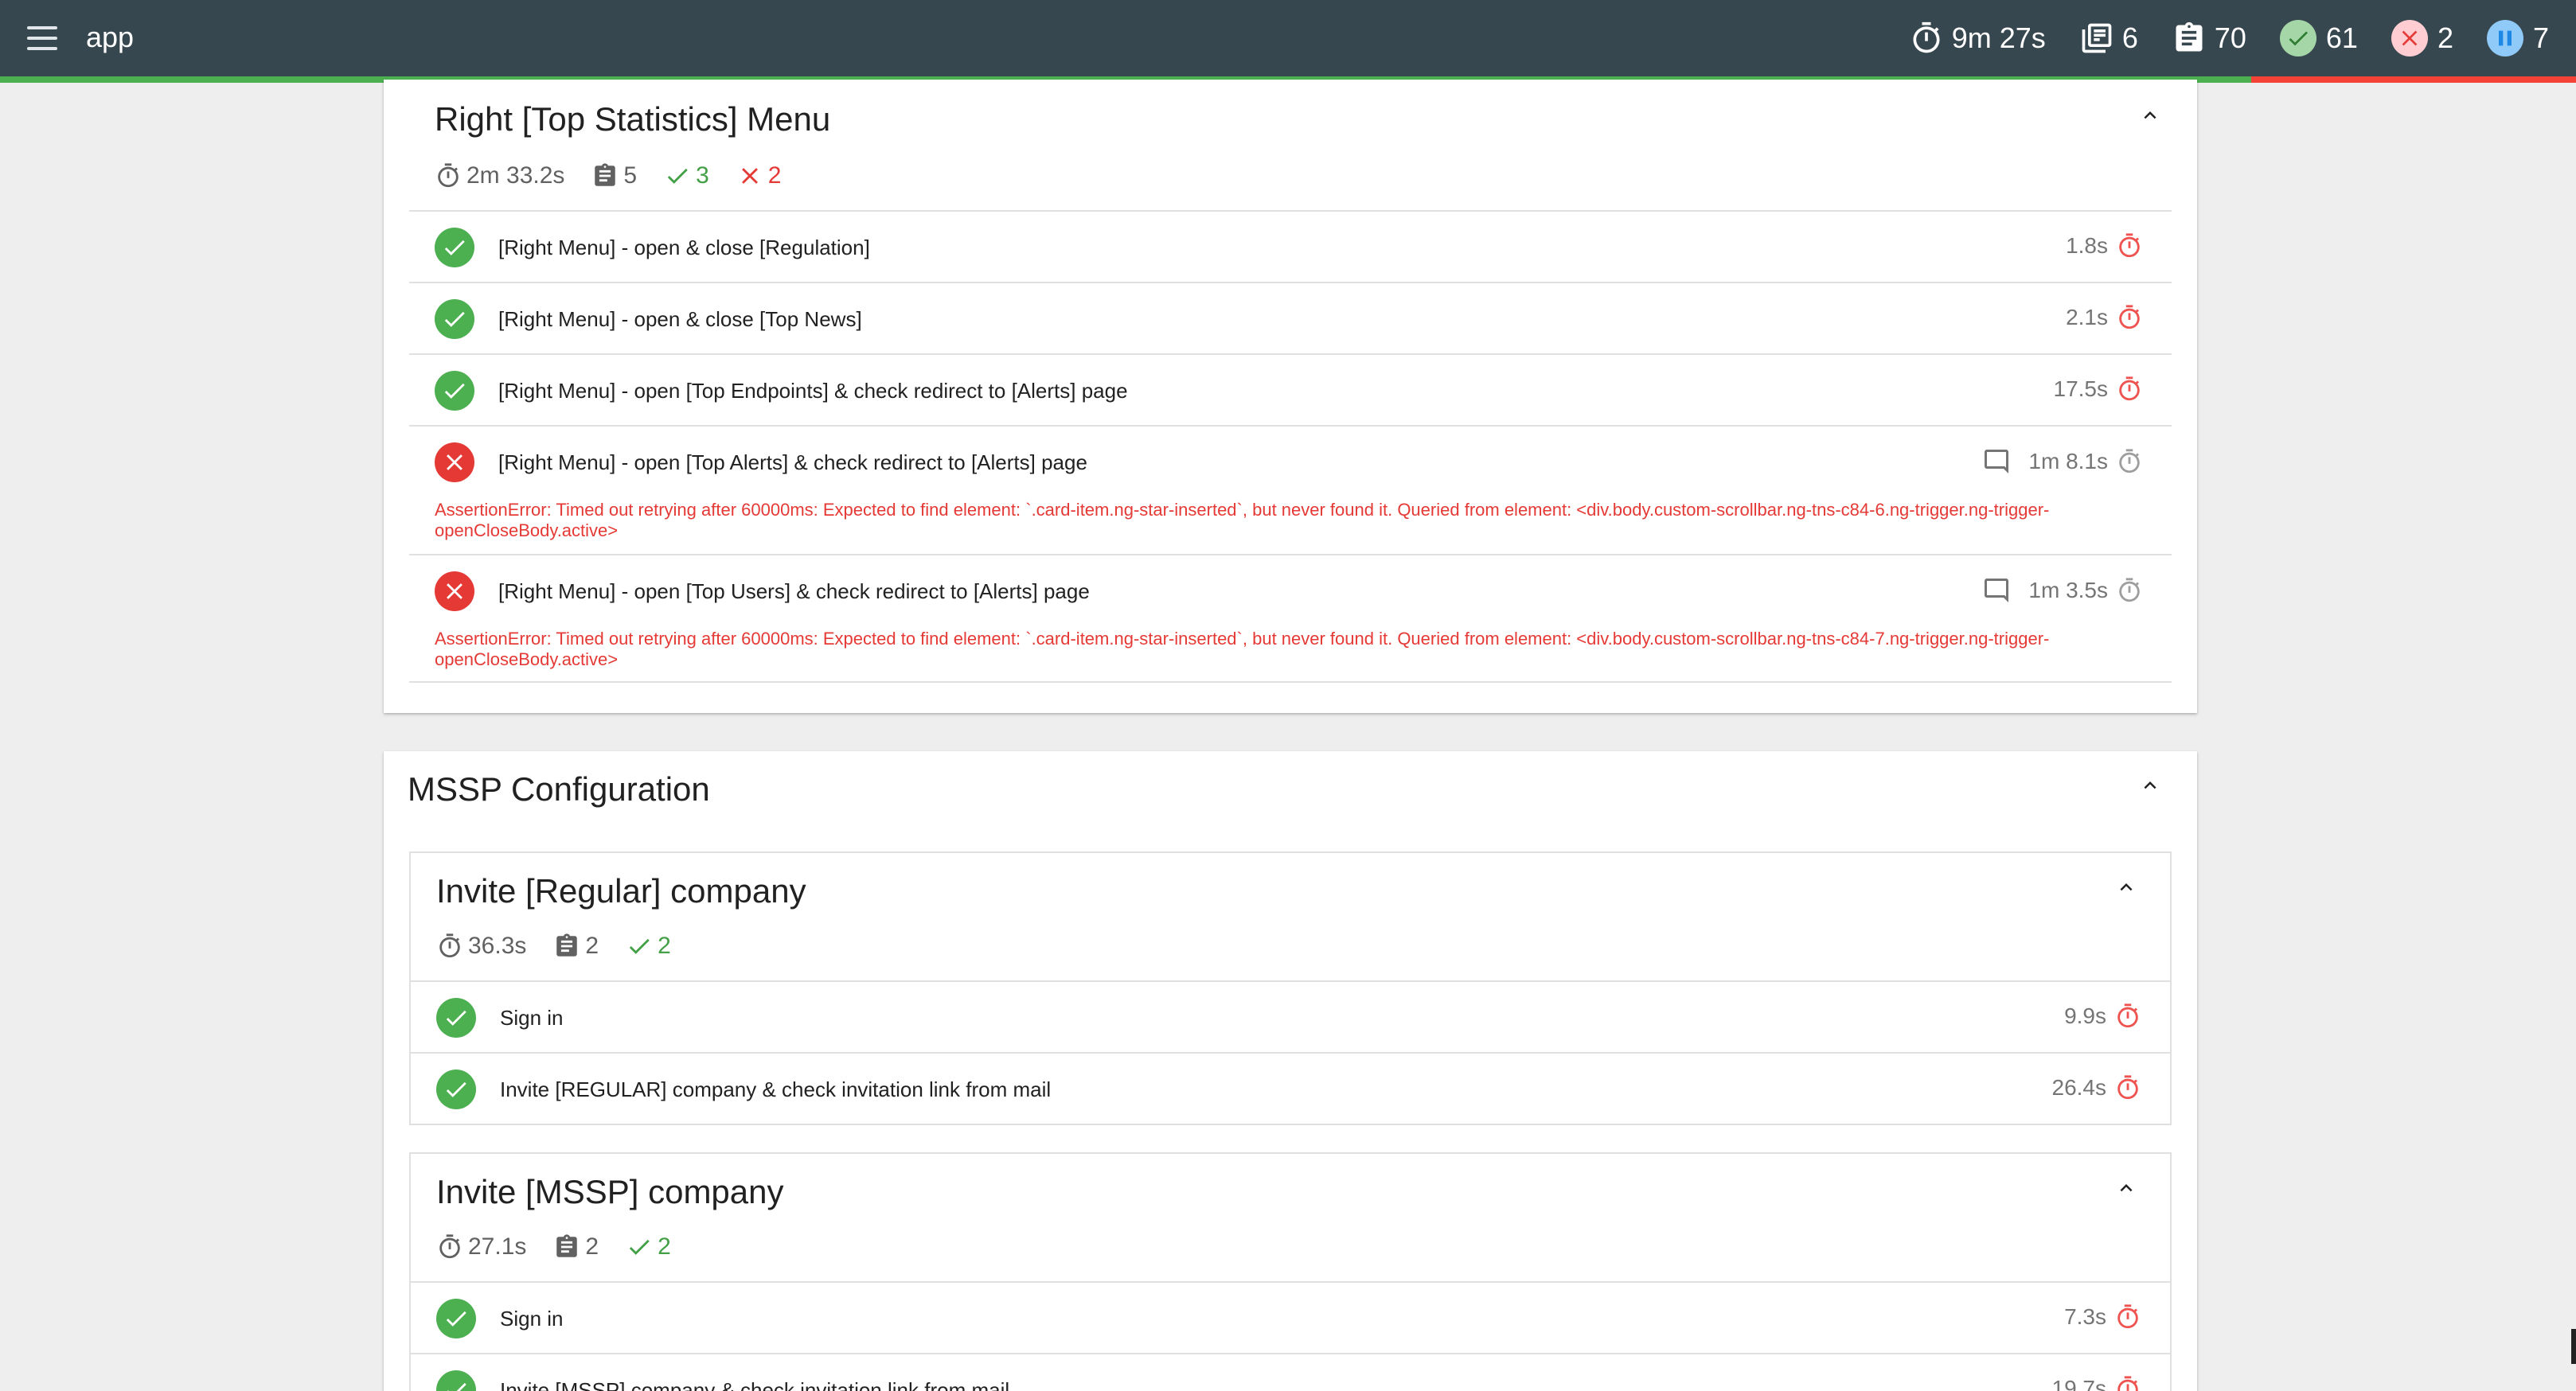  I want to click on nested-suite-title: Invite [MSSP] company, so click(610, 1191).